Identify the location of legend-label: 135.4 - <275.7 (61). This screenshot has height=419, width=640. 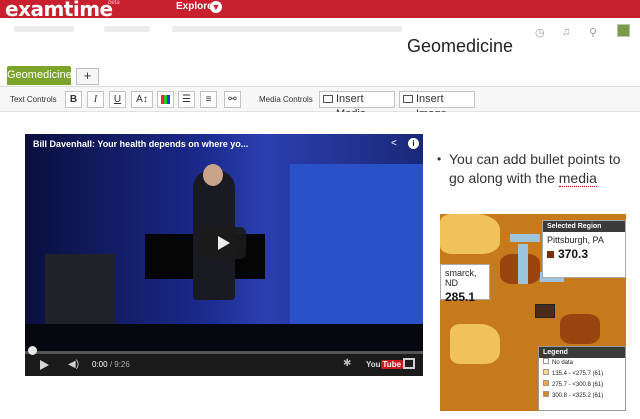
(578, 374).